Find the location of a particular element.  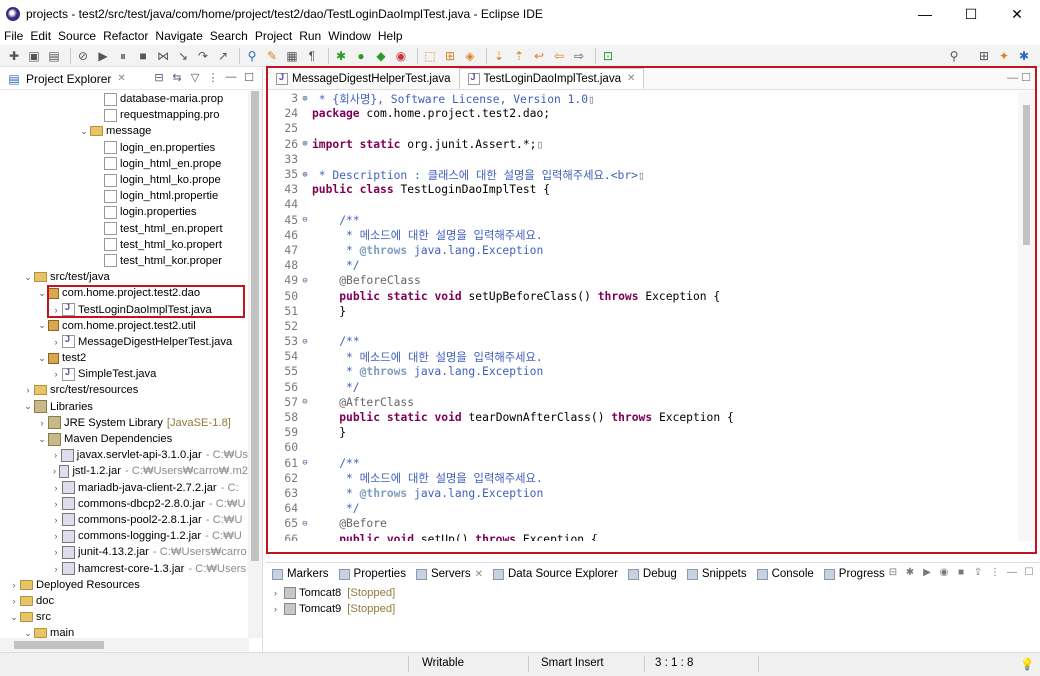

editor-vertical-scrollbar is located at coordinates (1026, 316).